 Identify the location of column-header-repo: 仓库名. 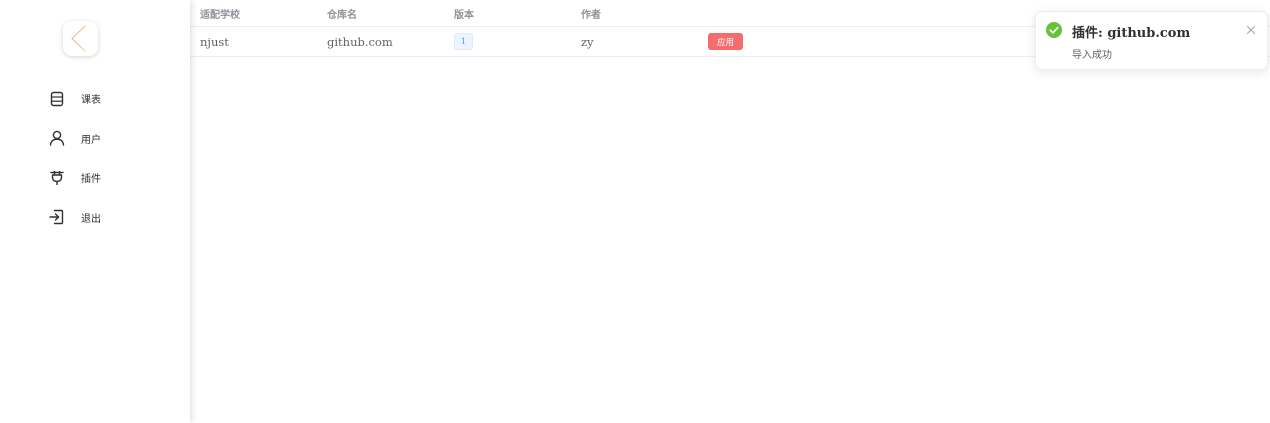
(342, 15).